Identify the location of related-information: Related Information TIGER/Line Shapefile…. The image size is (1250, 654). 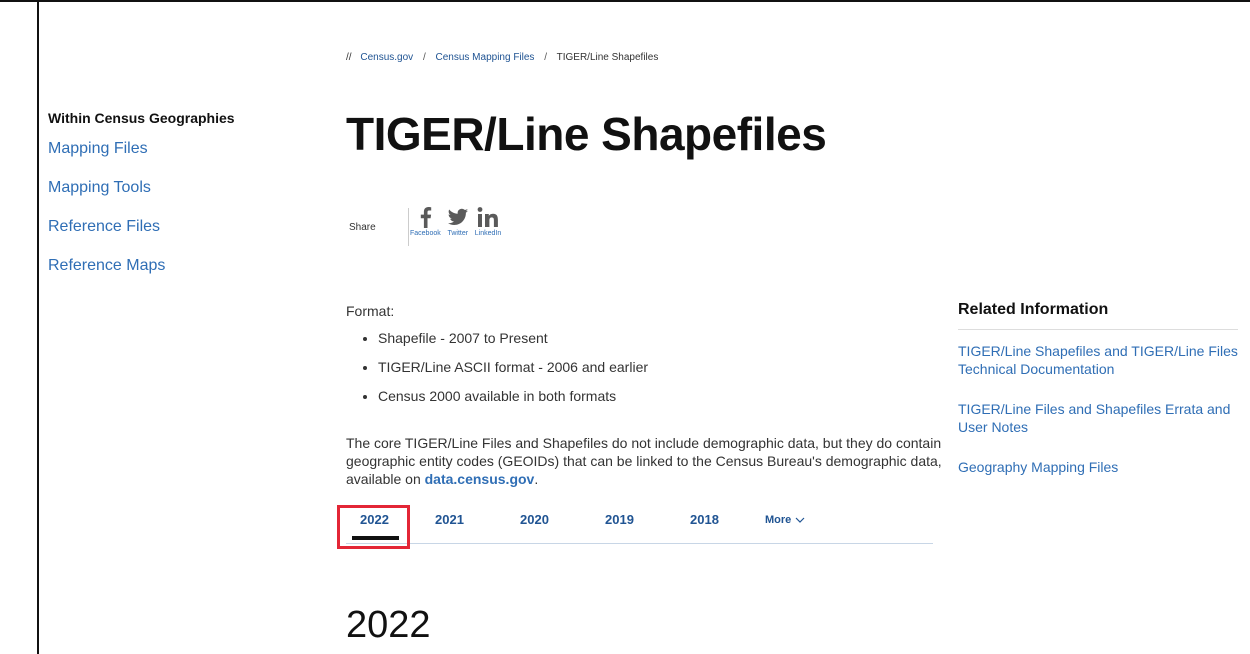
(1098, 399).